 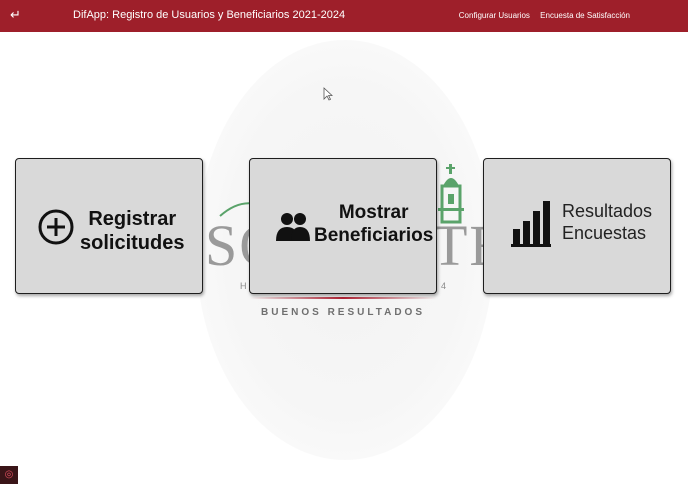 I want to click on resultados-encuestas-button: Resultados Encuestas, so click(x=577, y=226).